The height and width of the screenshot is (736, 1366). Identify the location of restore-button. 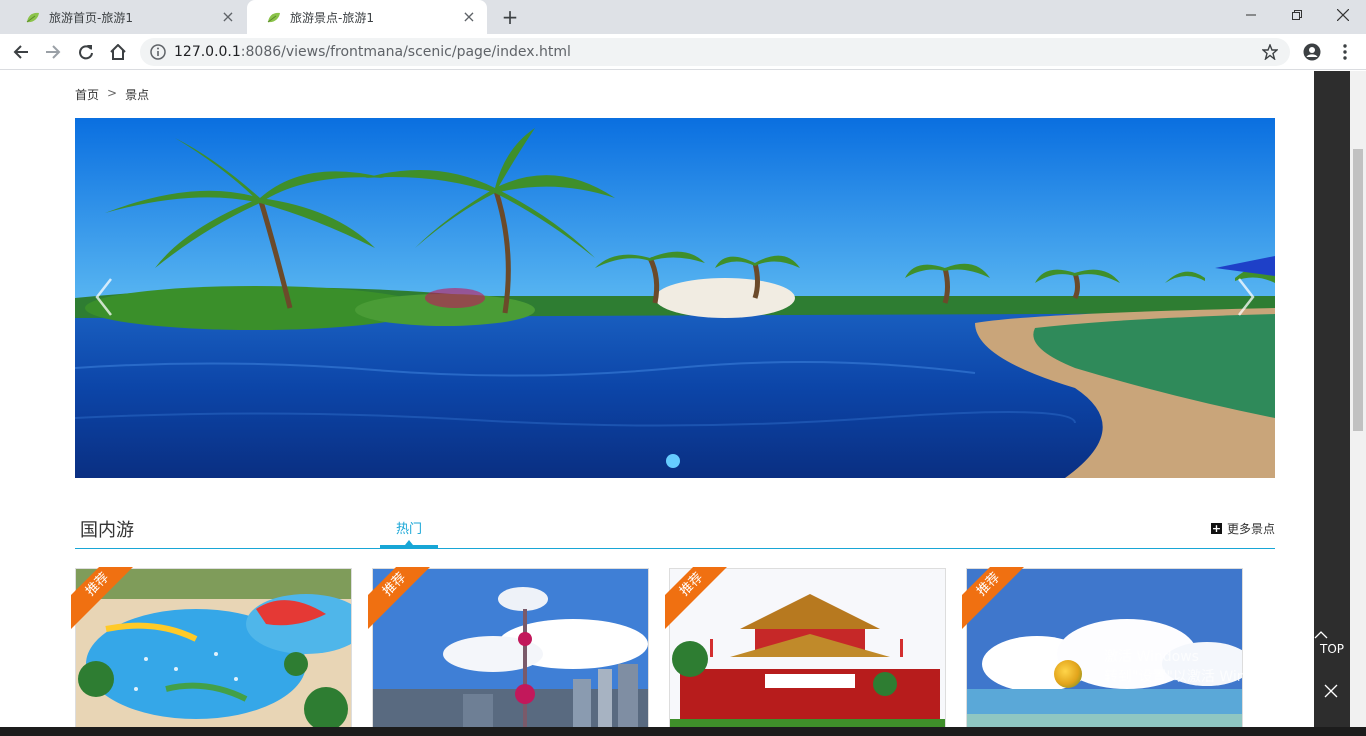
(1297, 15).